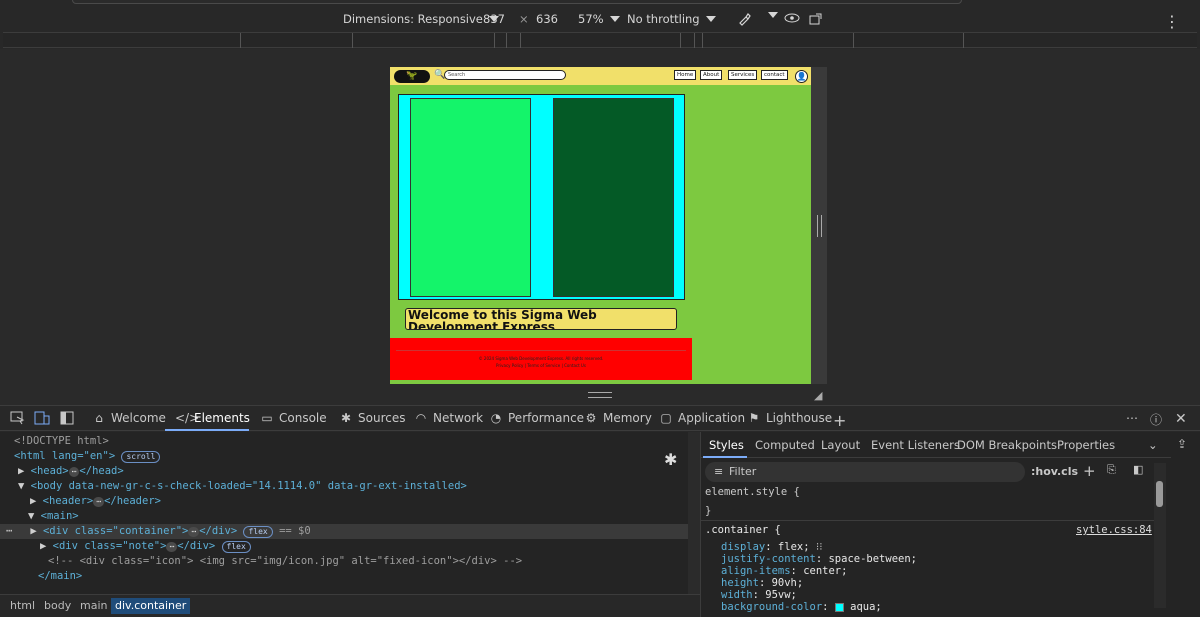 Image resolution: width=1200 pixels, height=617 pixels. I want to click on tab-performance: ◔ Performance, so click(536, 418).